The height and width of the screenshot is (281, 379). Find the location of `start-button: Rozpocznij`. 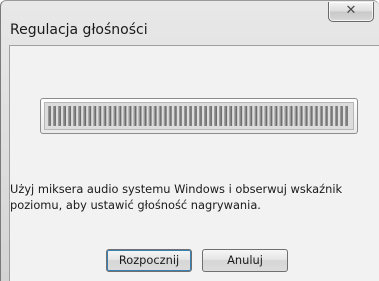

start-button: Rozpocznij is located at coordinates (149, 260).